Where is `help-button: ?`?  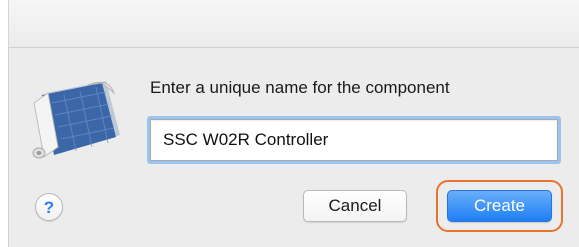
help-button: ? is located at coordinates (49, 207).